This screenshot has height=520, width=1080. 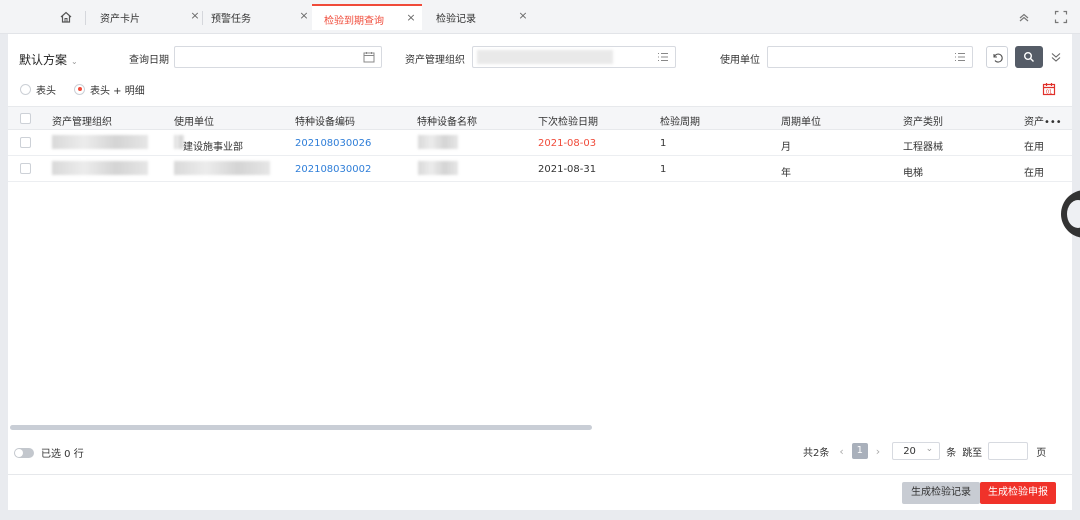 I want to click on page-1-button: 1, so click(x=859, y=451).